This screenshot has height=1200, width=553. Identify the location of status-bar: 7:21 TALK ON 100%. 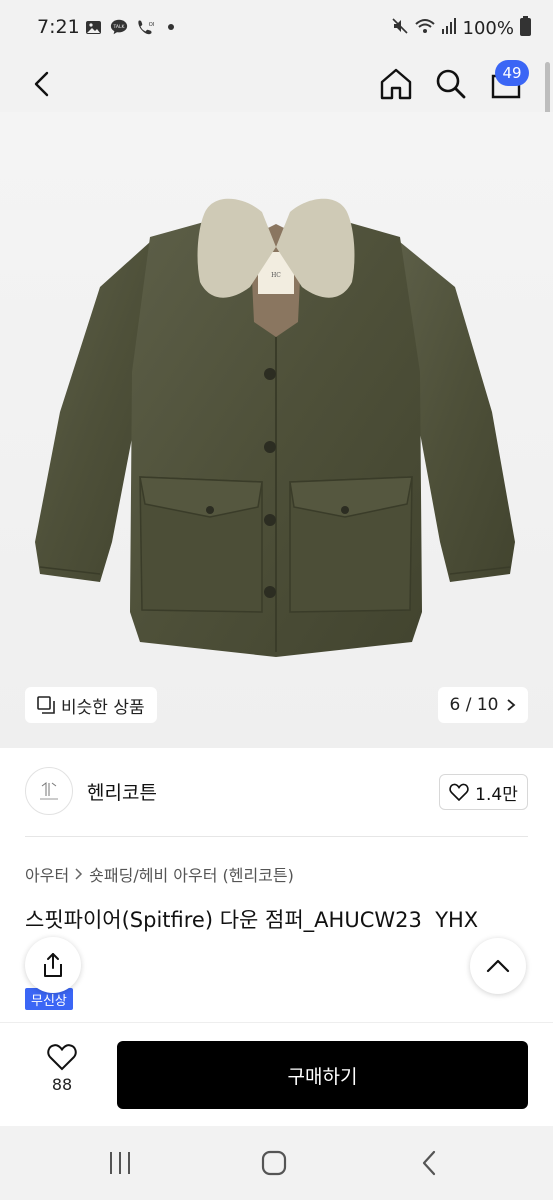
(276, 28).